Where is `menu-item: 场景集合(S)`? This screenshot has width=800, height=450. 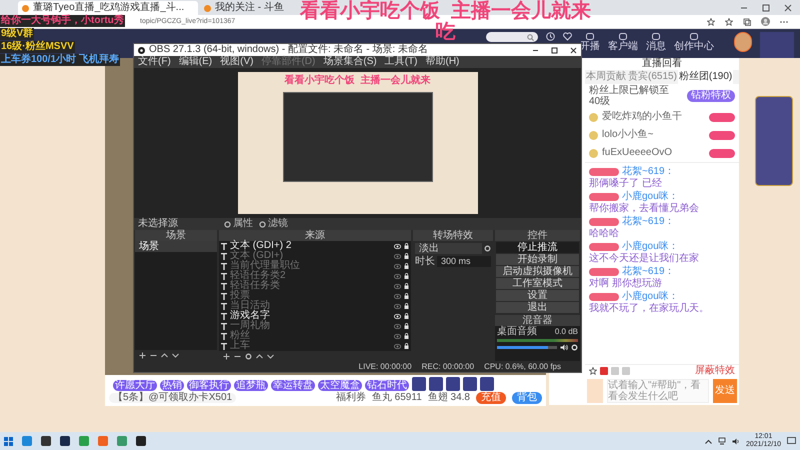 menu-item: 场景集合(S) is located at coordinates (350, 62).